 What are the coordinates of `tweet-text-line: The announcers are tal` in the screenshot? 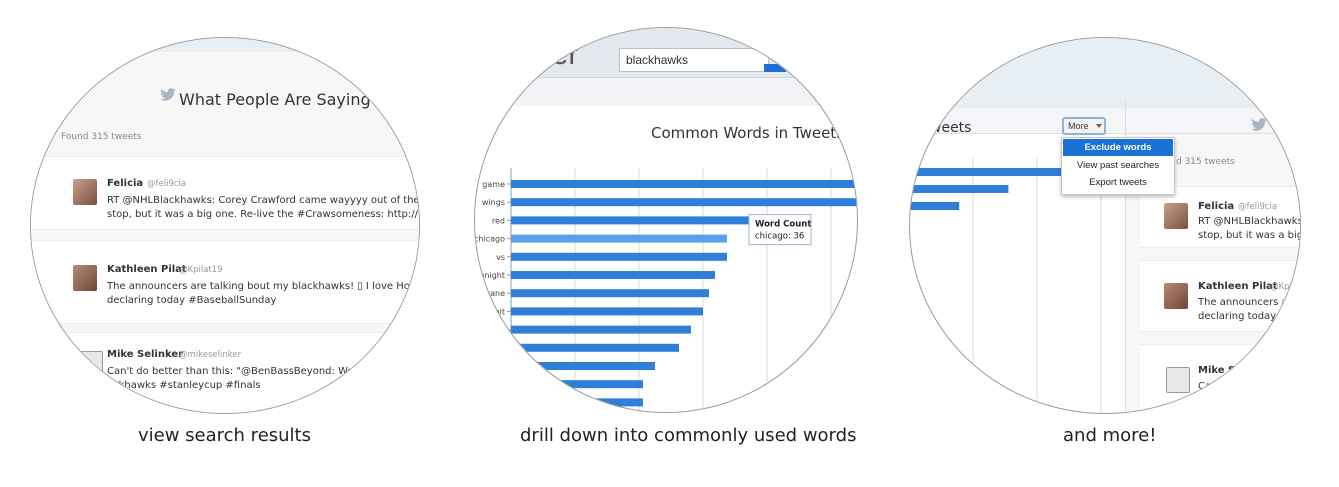 It's located at (1249, 302).